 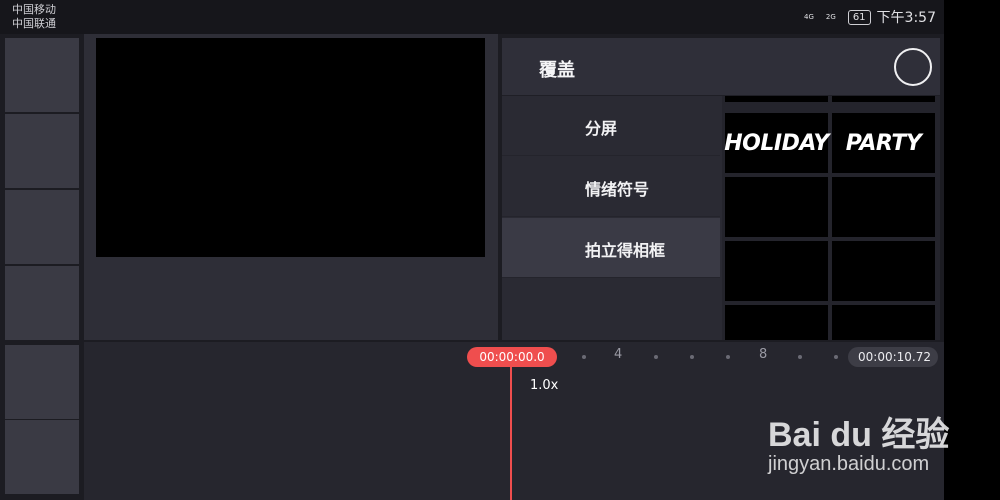 What do you see at coordinates (972, 360) in the screenshot?
I see `back-icon` at bounding box center [972, 360].